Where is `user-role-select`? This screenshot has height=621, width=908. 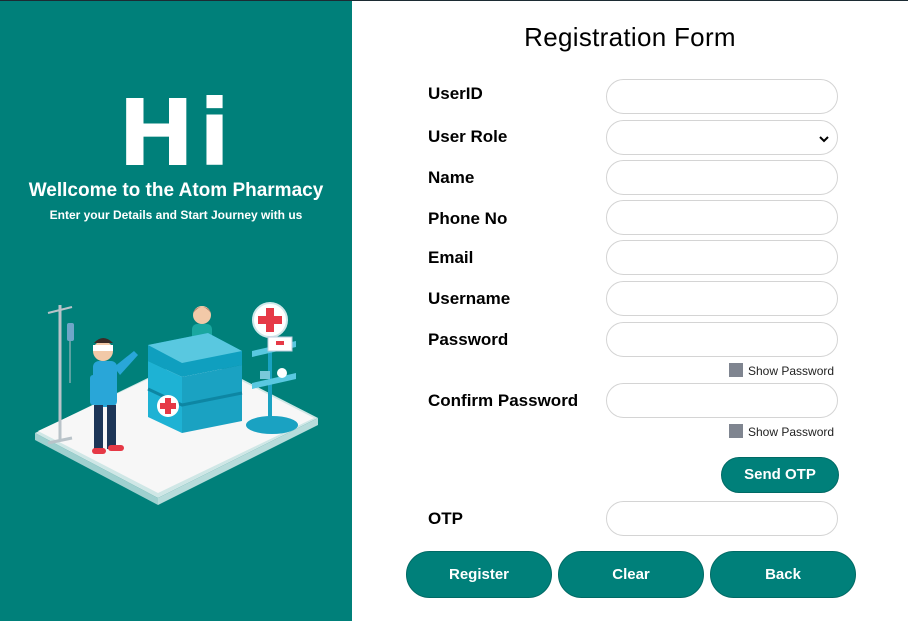 user-role-select is located at coordinates (722, 137).